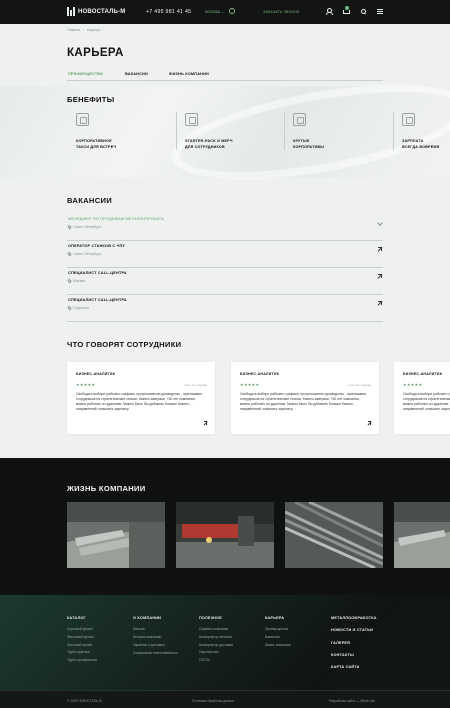 This screenshot has width=450, height=708. What do you see at coordinates (216, 653) in the screenshot?
I see `footer-link: Партнерство` at bounding box center [216, 653].